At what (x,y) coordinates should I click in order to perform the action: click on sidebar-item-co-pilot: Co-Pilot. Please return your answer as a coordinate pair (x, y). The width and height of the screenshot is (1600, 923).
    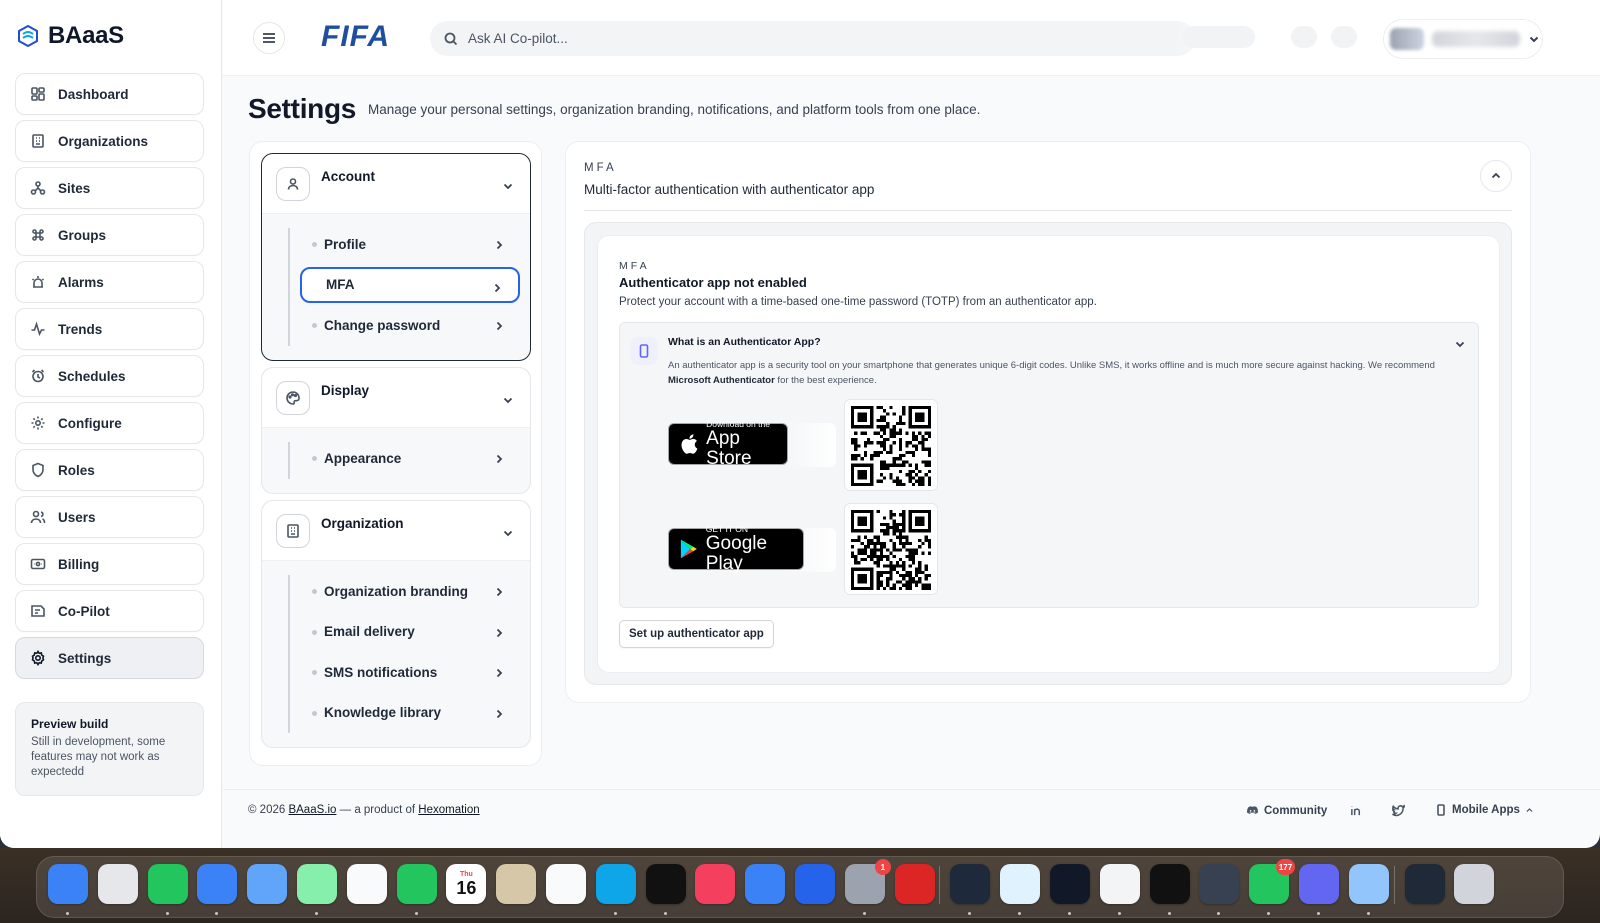
    Looking at the image, I should click on (109, 611).